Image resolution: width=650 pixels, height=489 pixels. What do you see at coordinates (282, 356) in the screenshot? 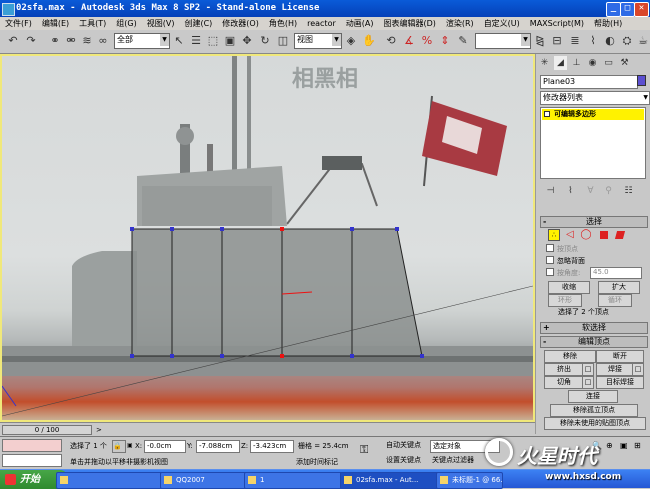
I see `selected-vertex-bottom` at bounding box center [282, 356].